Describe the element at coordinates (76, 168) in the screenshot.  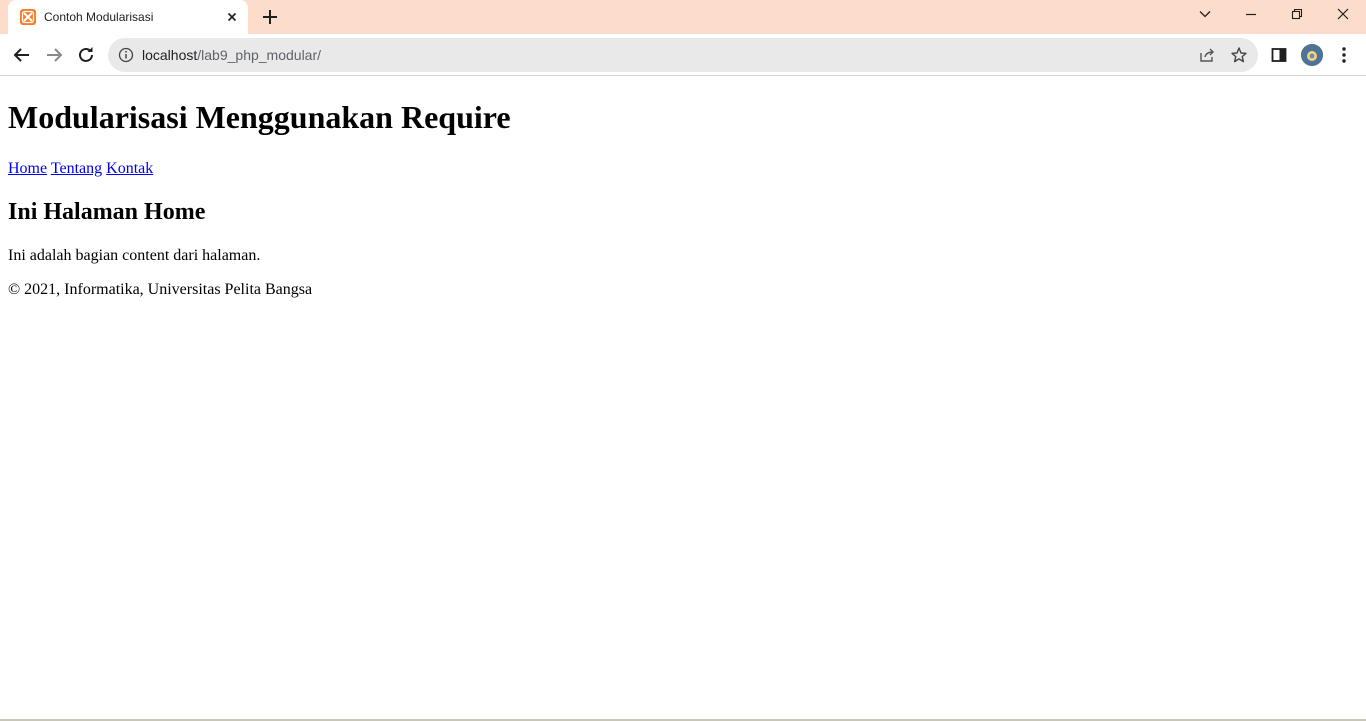
I see `nav-link-tentang: Tentang` at that location.